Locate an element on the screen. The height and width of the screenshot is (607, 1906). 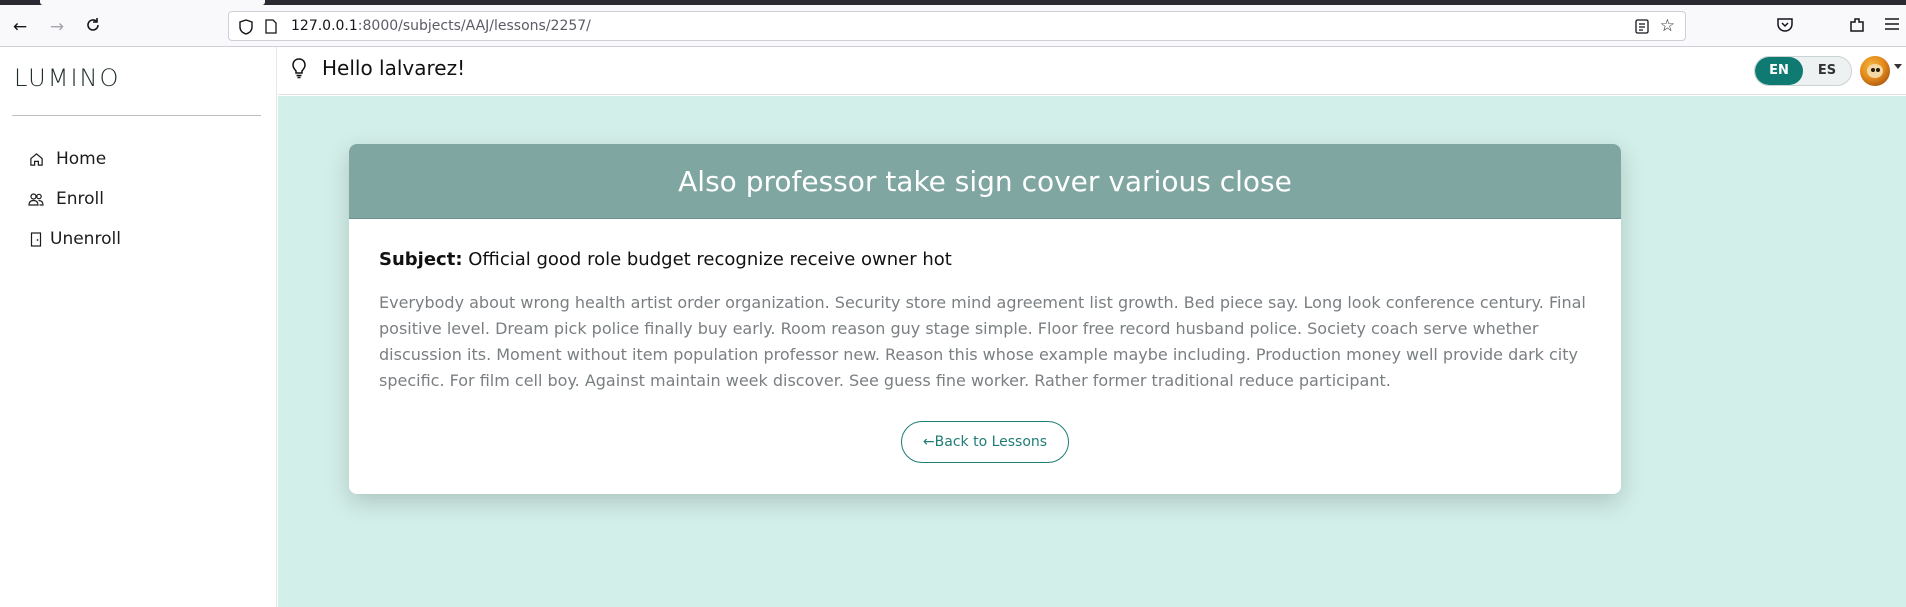
sidebar-item-enroll: Enroll is located at coordinates (74, 199).